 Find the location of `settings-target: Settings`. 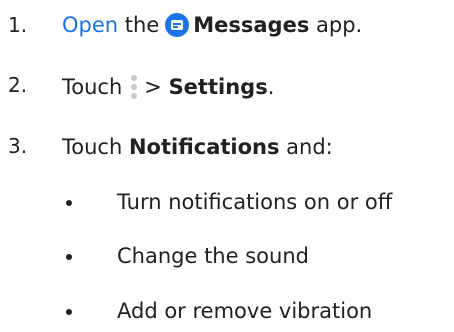

settings-target: Settings is located at coordinates (218, 87).